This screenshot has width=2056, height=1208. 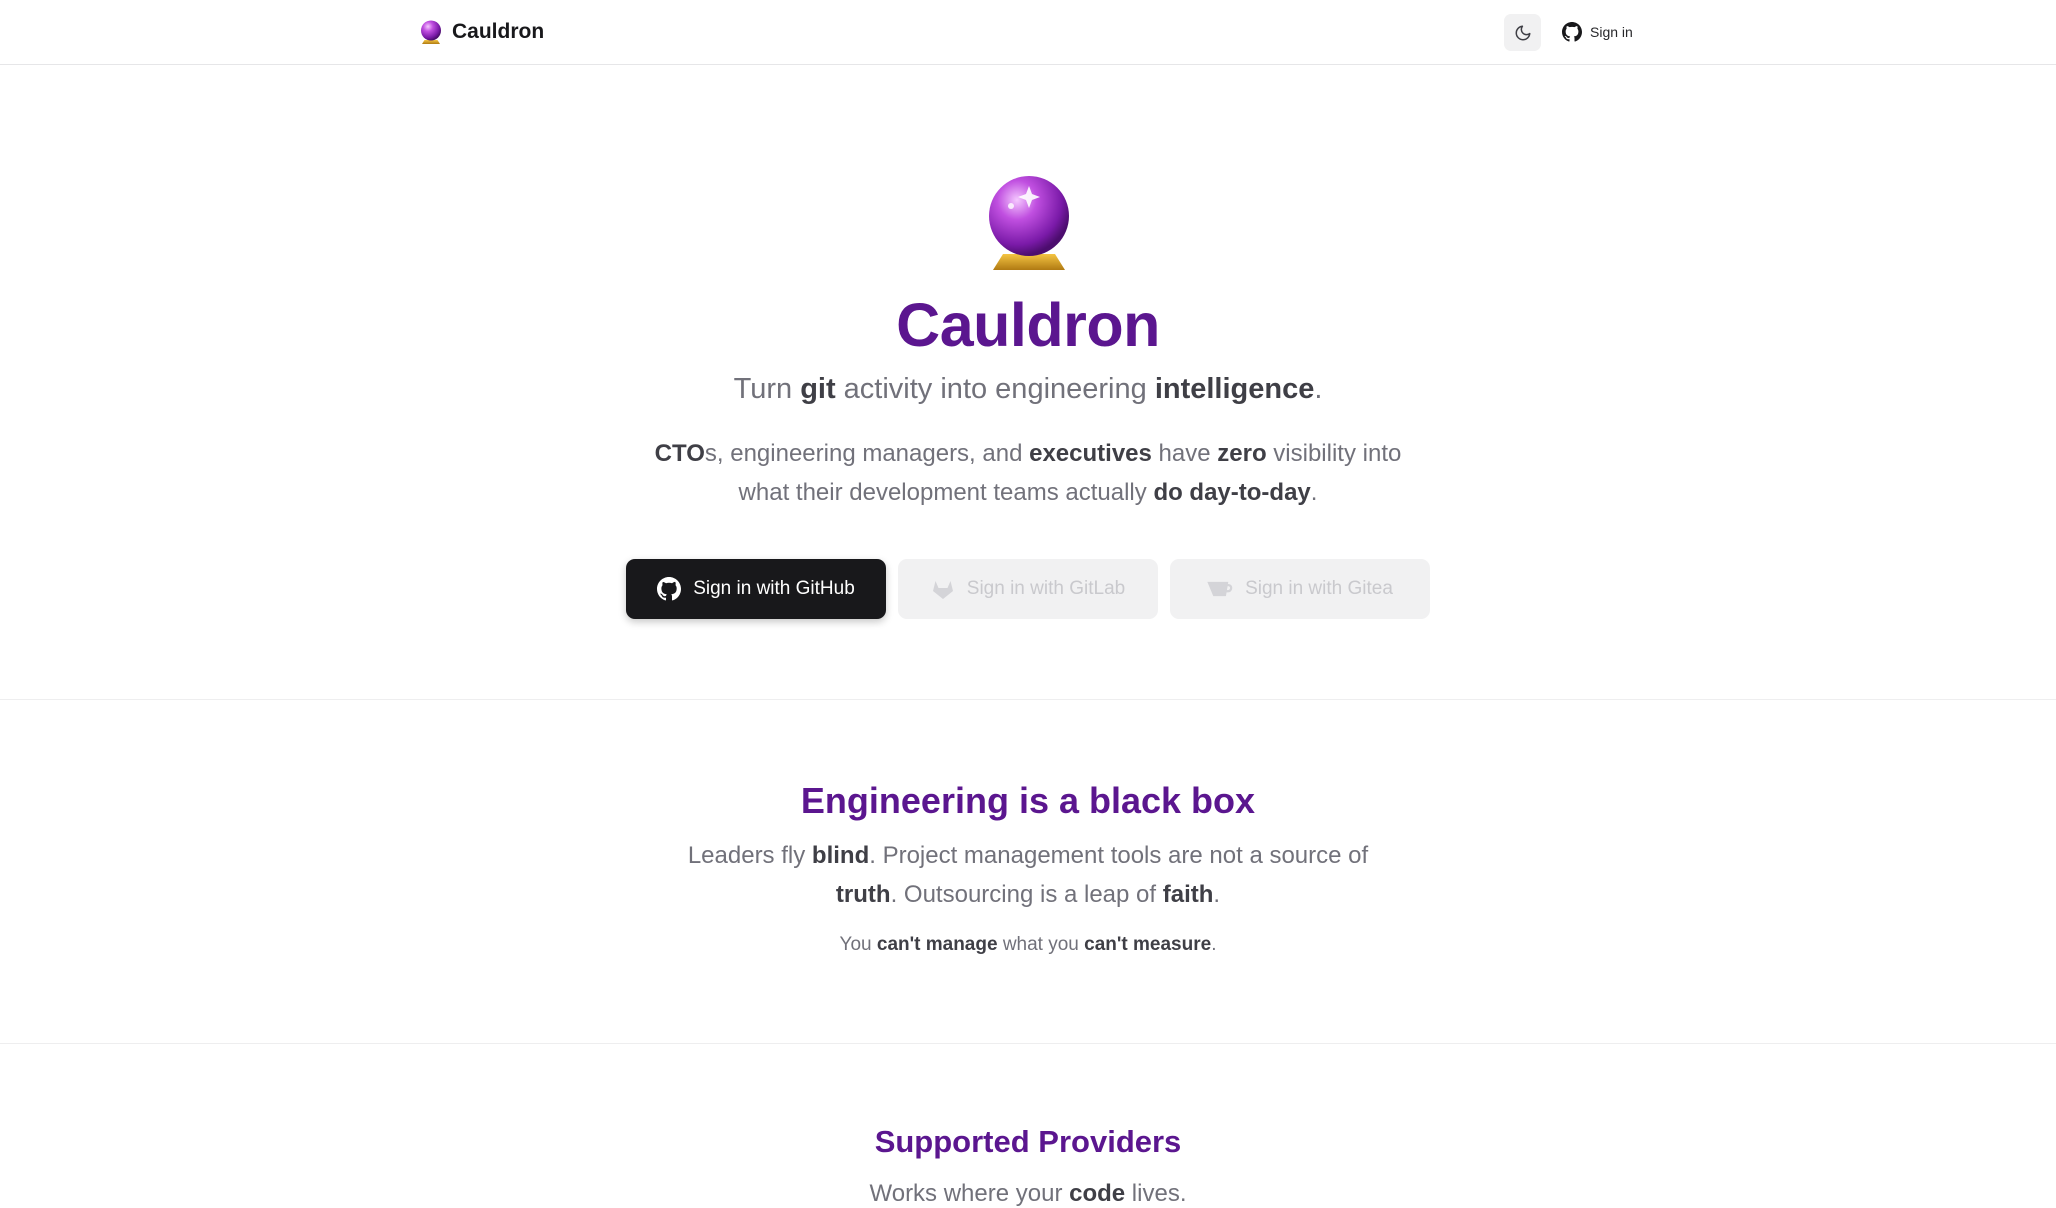 What do you see at coordinates (1028, 1193) in the screenshot?
I see `providers-text: Works where your code lives.` at bounding box center [1028, 1193].